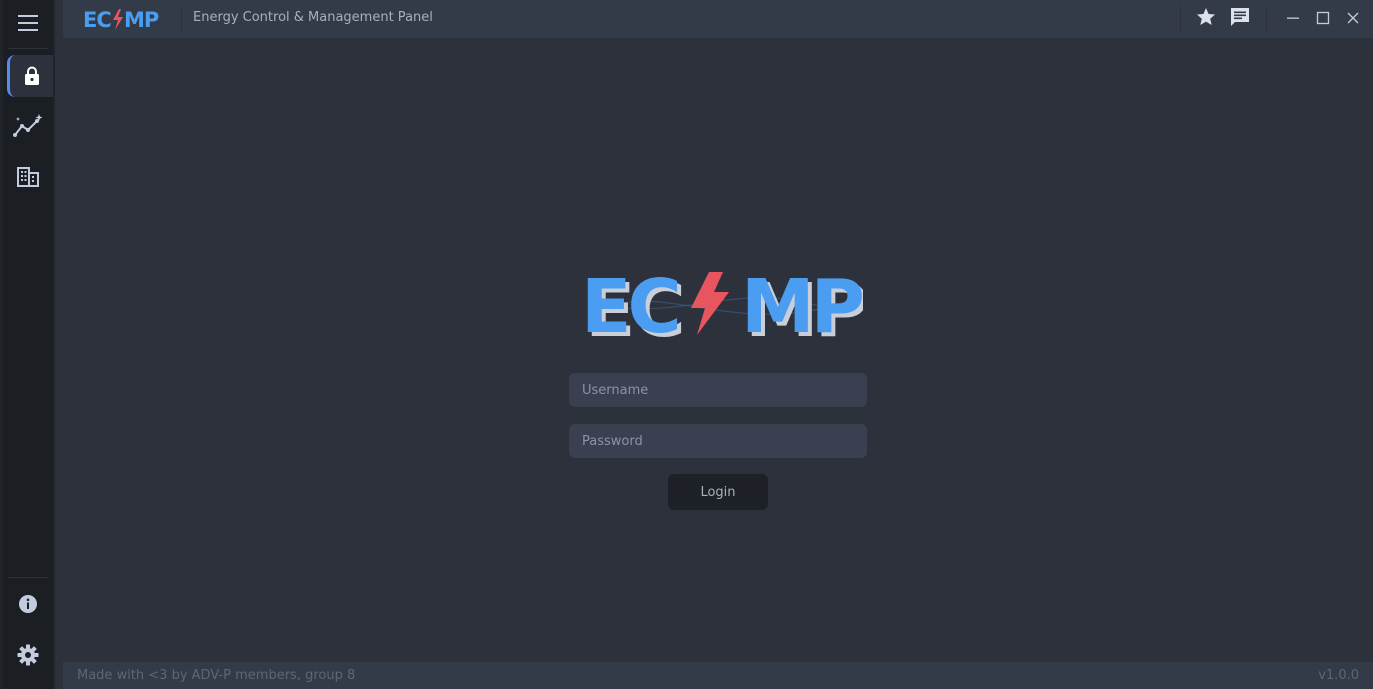 Image resolution: width=1373 pixels, height=689 pixels. I want to click on username-input, so click(718, 390).